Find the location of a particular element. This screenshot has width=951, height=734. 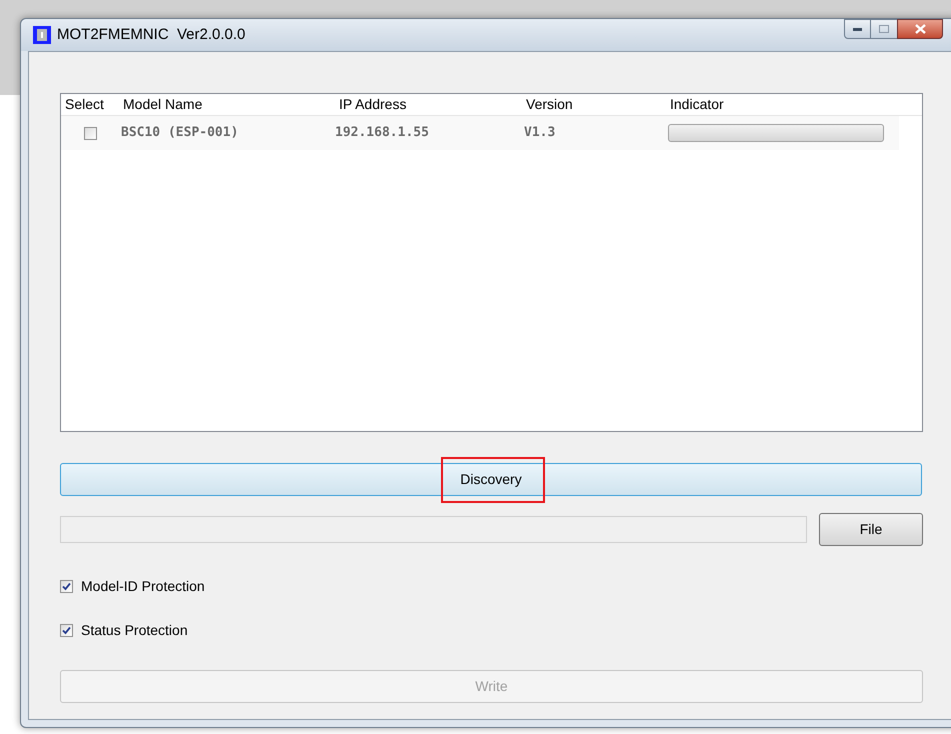

minimize-button is located at coordinates (857, 29).